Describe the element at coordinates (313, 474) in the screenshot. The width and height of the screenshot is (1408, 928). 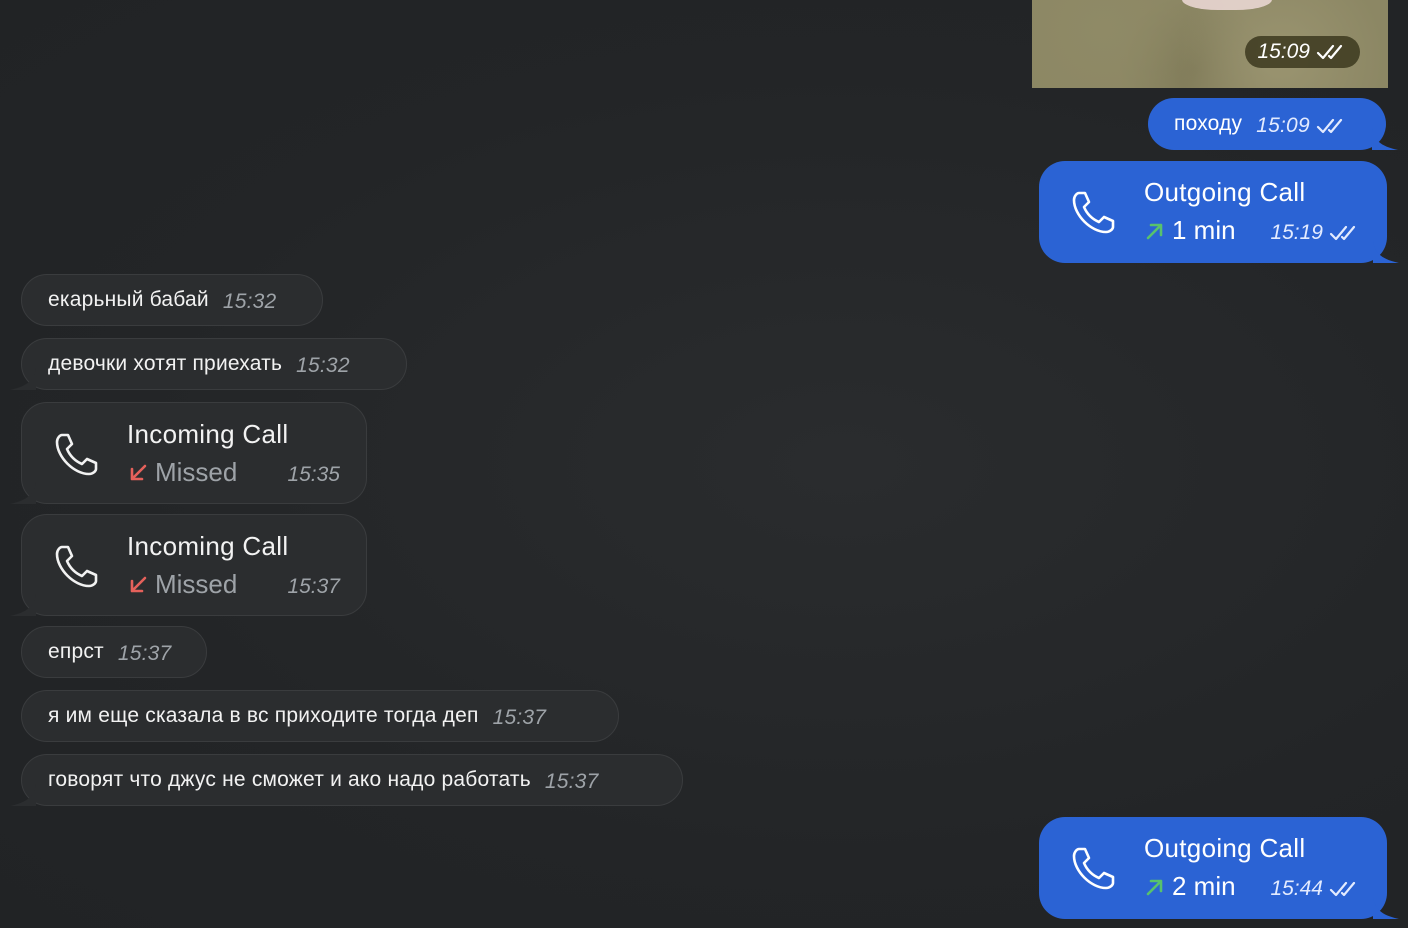
I see `message-time: 15:35` at that location.